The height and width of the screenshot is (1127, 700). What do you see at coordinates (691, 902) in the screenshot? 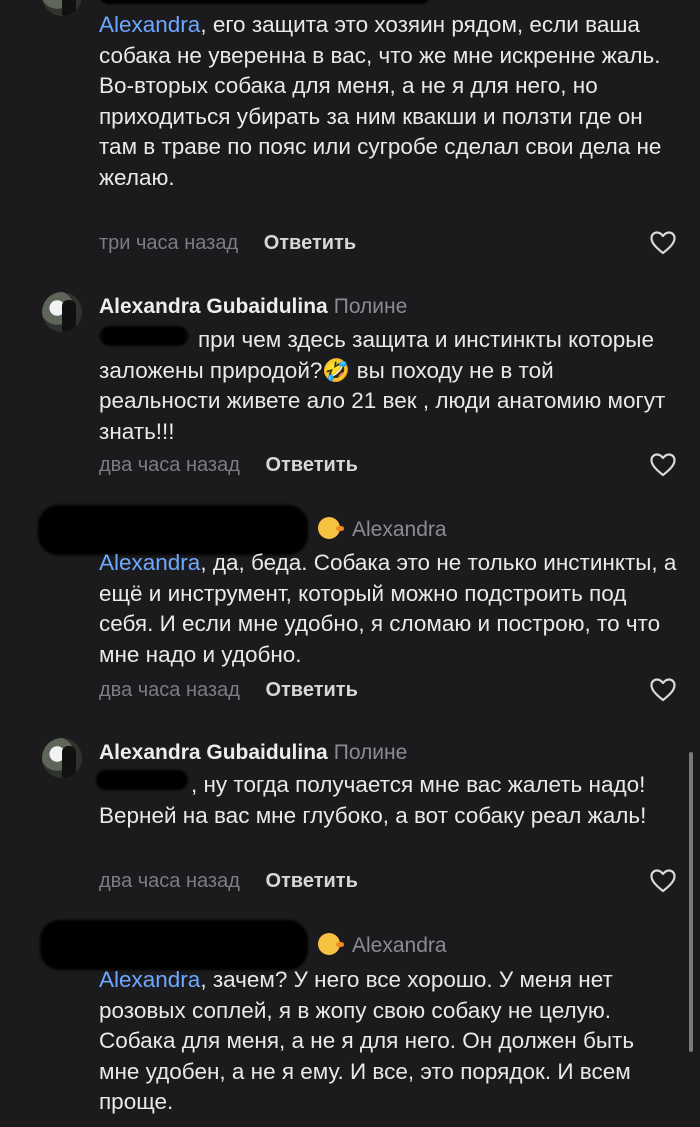
I see `scrollbar` at bounding box center [691, 902].